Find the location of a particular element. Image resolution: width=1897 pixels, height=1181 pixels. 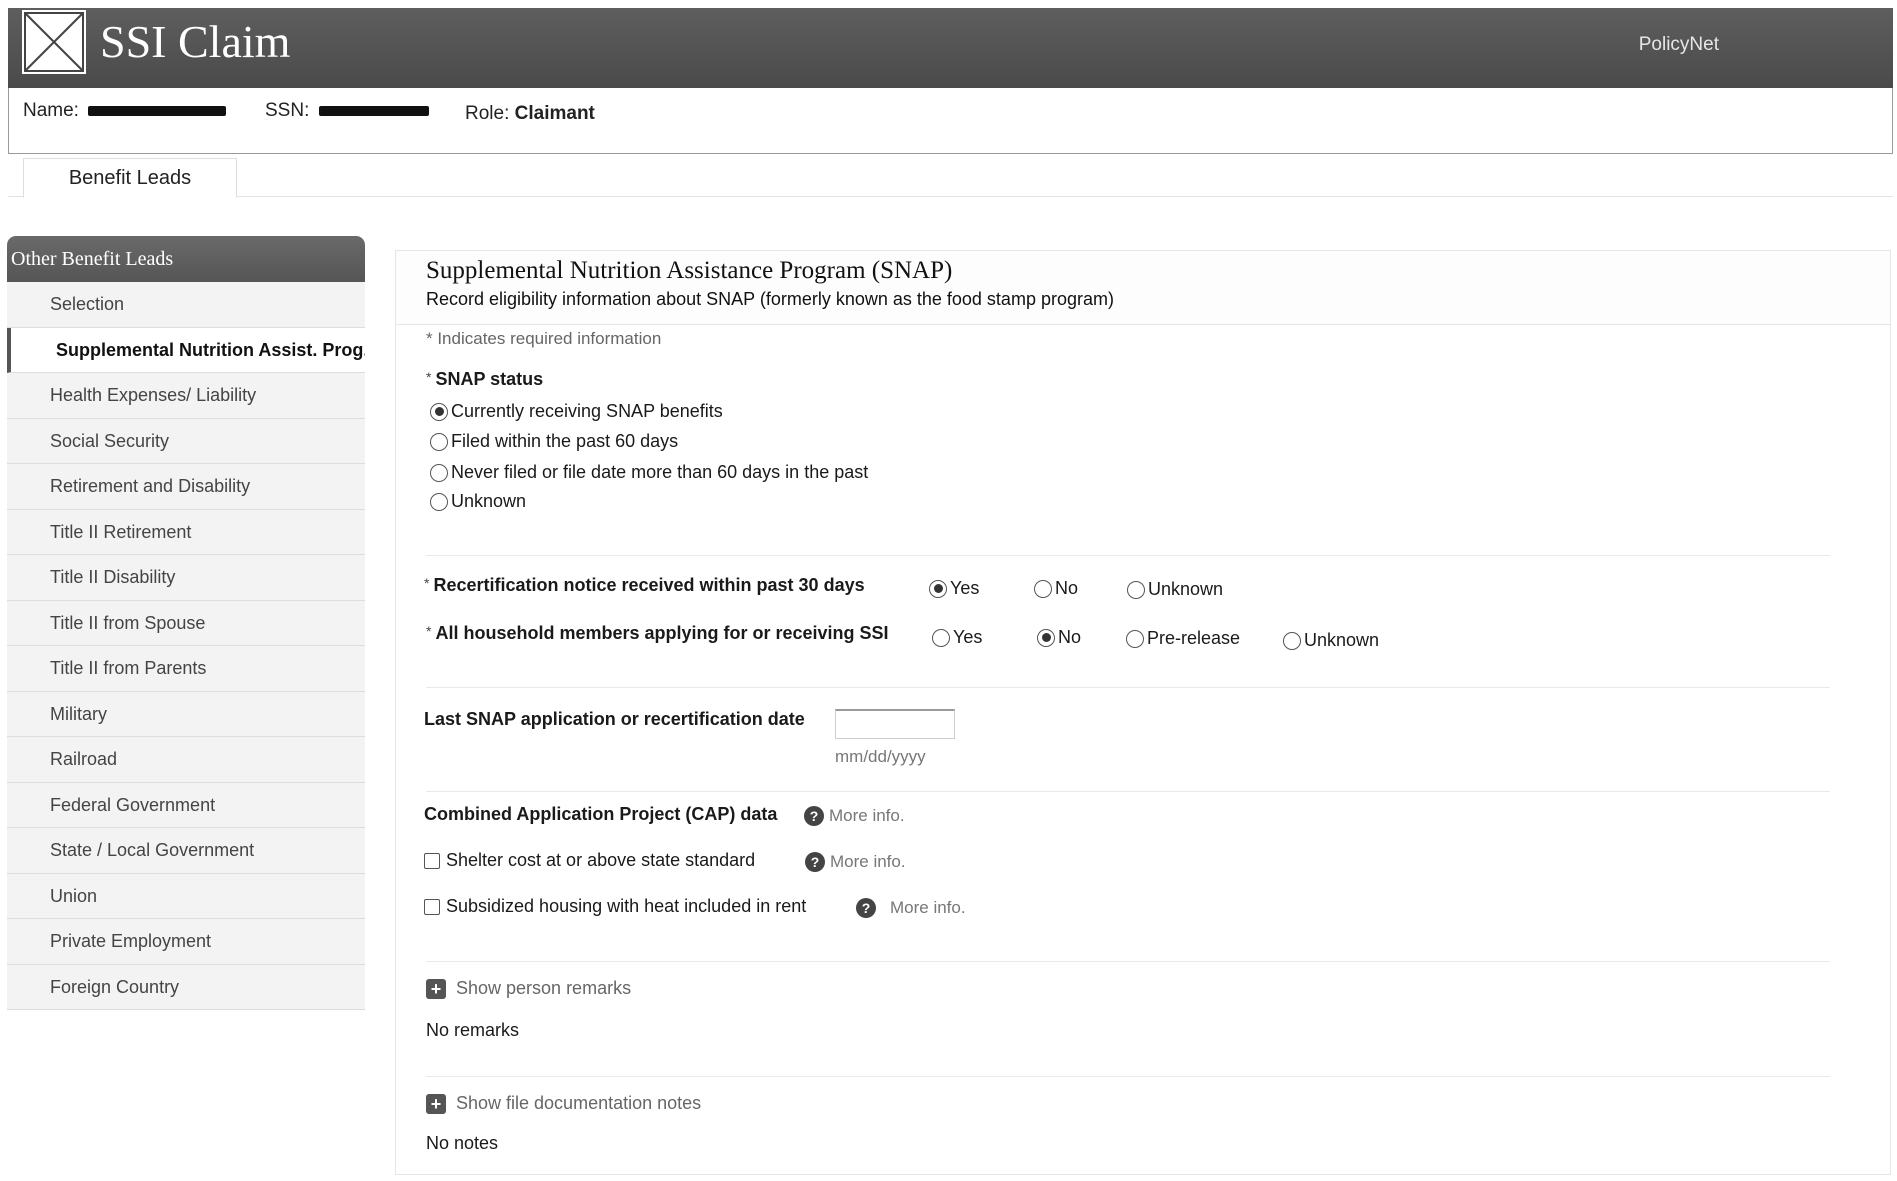

tab-strip is located at coordinates (950, 196).